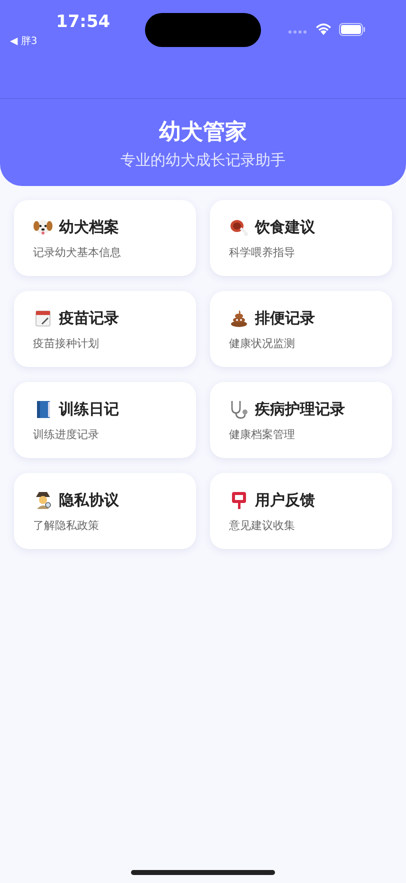 Image resolution: width=406 pixels, height=883 pixels. Describe the element at coordinates (239, 318) in the screenshot. I see `poop-icon` at that location.